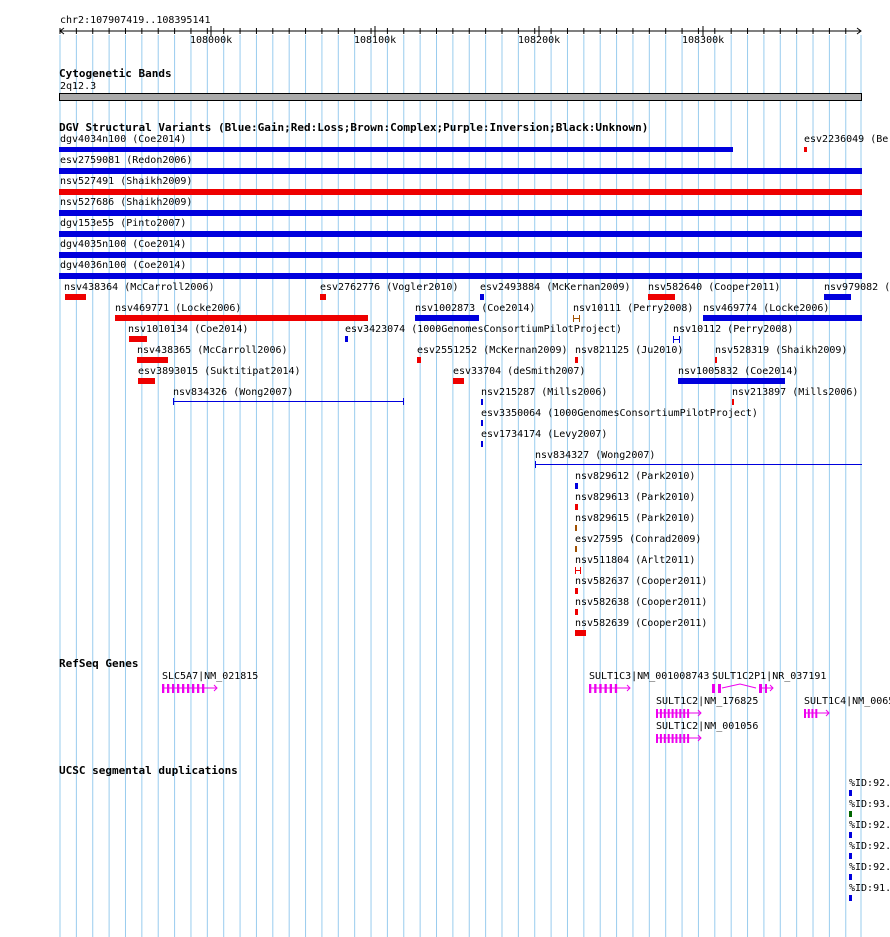 The height and width of the screenshot is (937, 890). Describe the element at coordinates (126, 160) in the screenshot. I see `dgv-variant-label: esv2759081 (Redon2006)` at that location.